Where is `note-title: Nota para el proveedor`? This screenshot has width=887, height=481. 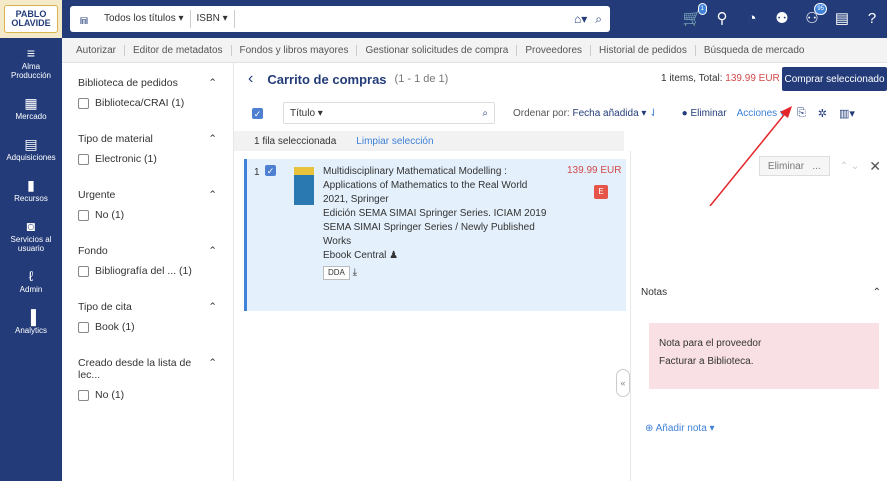
note-title: Nota para el proveedor is located at coordinates (710, 343).